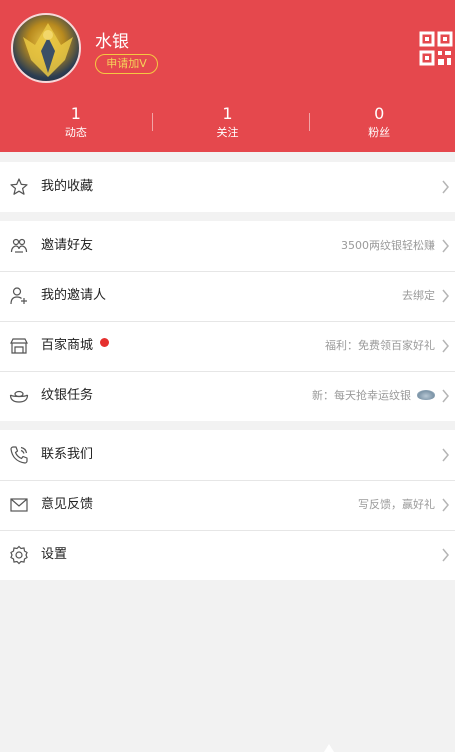 The width and height of the screenshot is (455, 752). Describe the element at coordinates (379, 132) in the screenshot. I see `stat-followers-label: 粉丝` at that location.